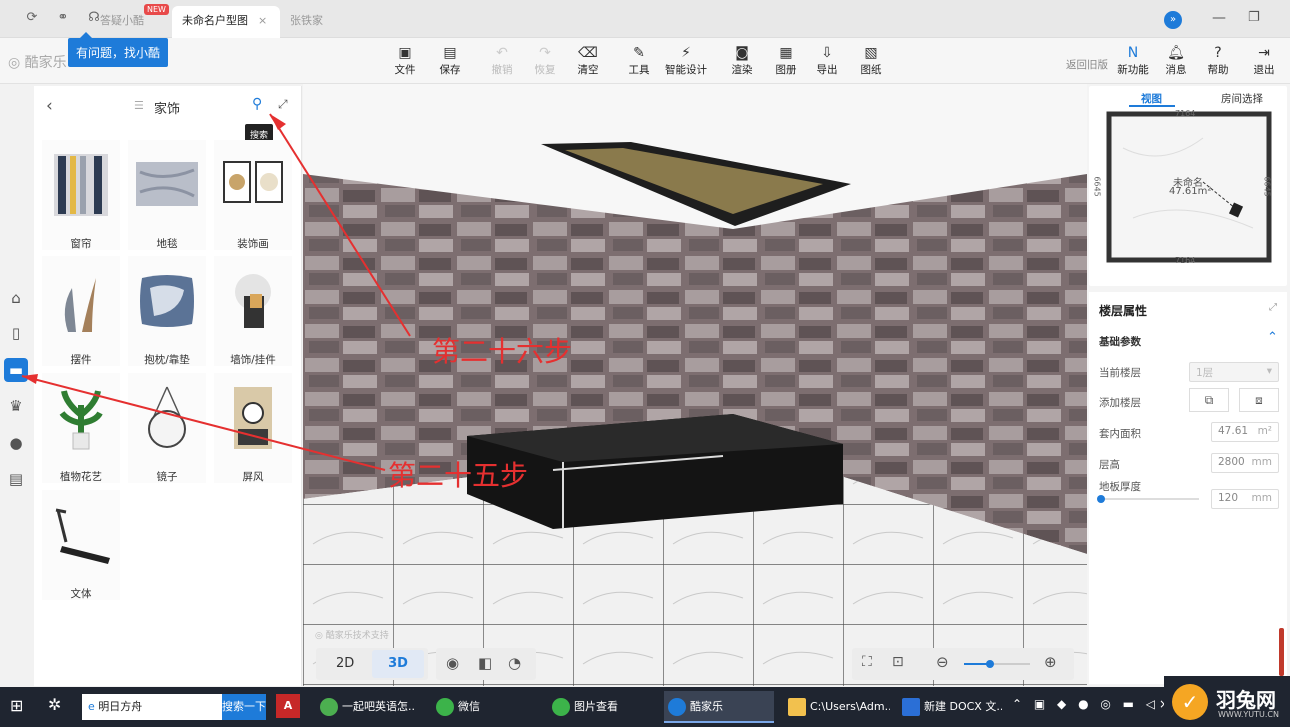  Describe the element at coordinates (502, 351) in the screenshot. I see `annotation-step26: 第二十六步` at that location.